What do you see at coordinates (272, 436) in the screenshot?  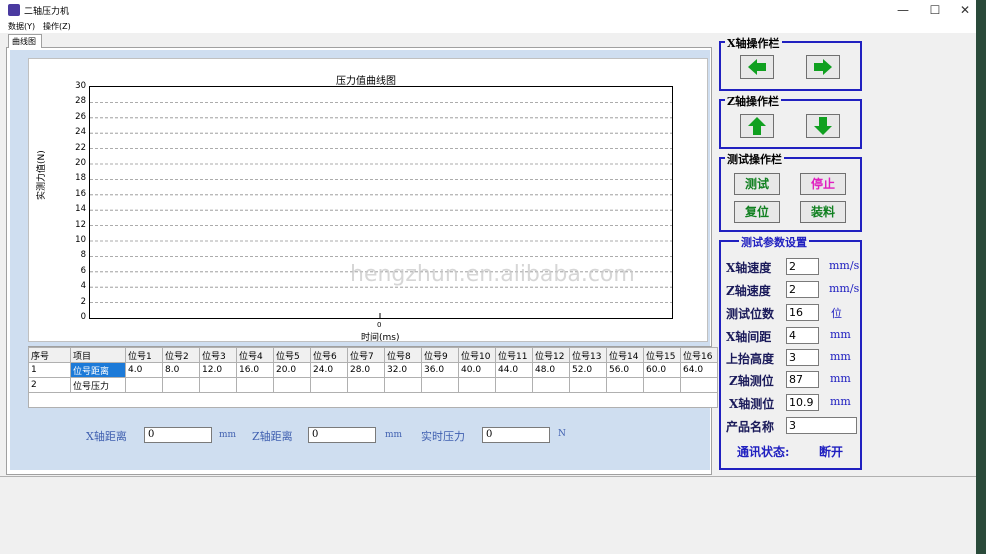 I see `z-distance-label: Z轴距离` at bounding box center [272, 436].